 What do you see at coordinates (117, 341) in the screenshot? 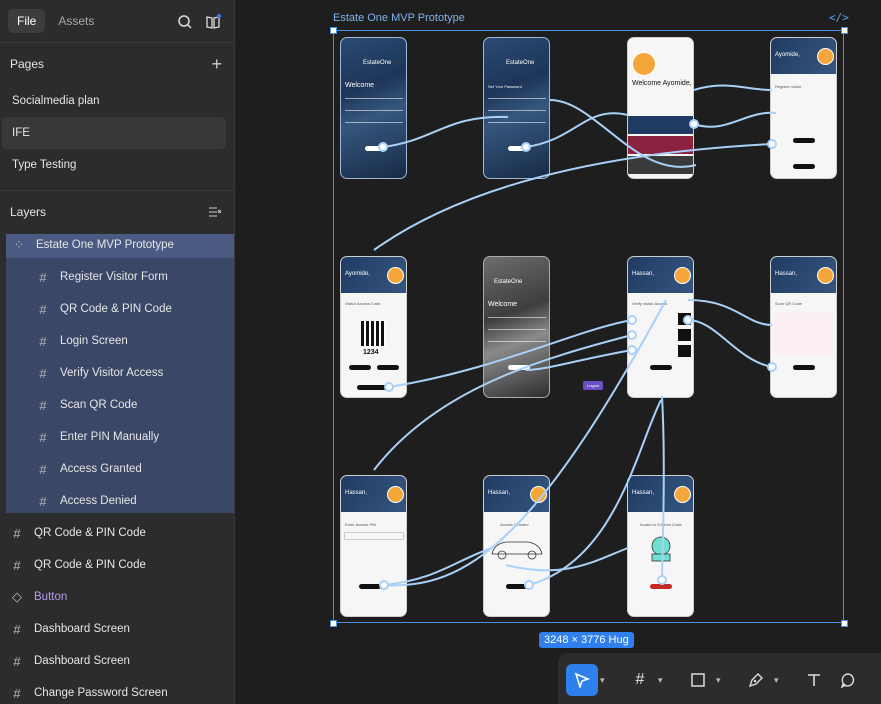
I see `layer-item-login-screen: # Login Screen` at bounding box center [117, 341].